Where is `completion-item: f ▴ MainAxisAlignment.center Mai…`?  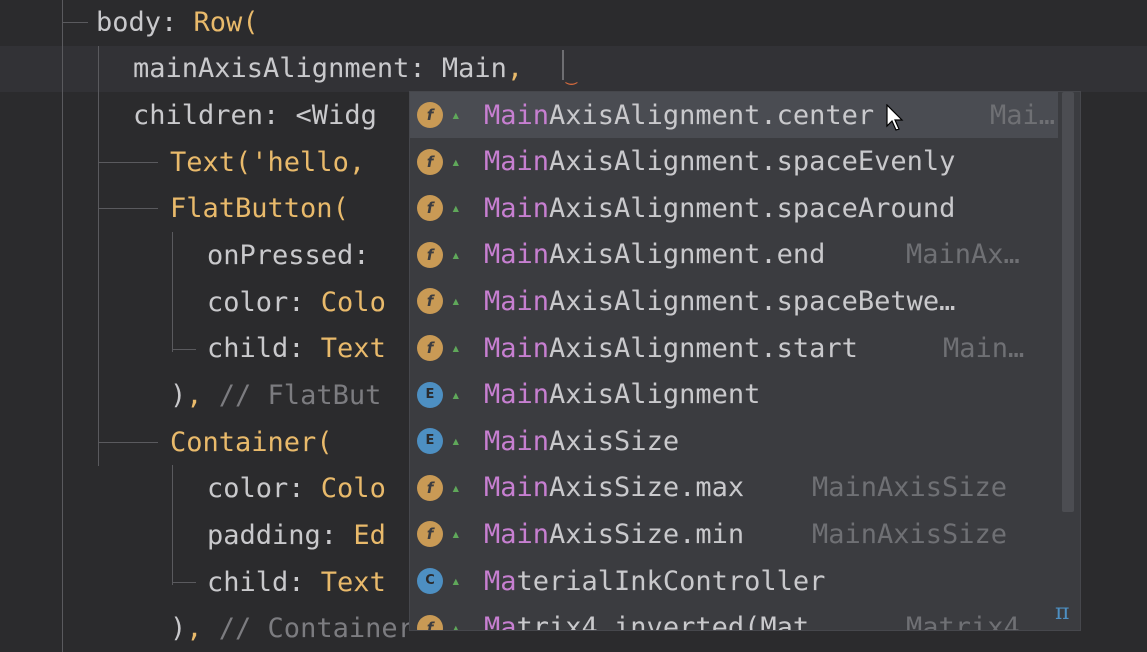
completion-item: f ▴ MainAxisAlignment.center Mai… is located at coordinates (734, 115).